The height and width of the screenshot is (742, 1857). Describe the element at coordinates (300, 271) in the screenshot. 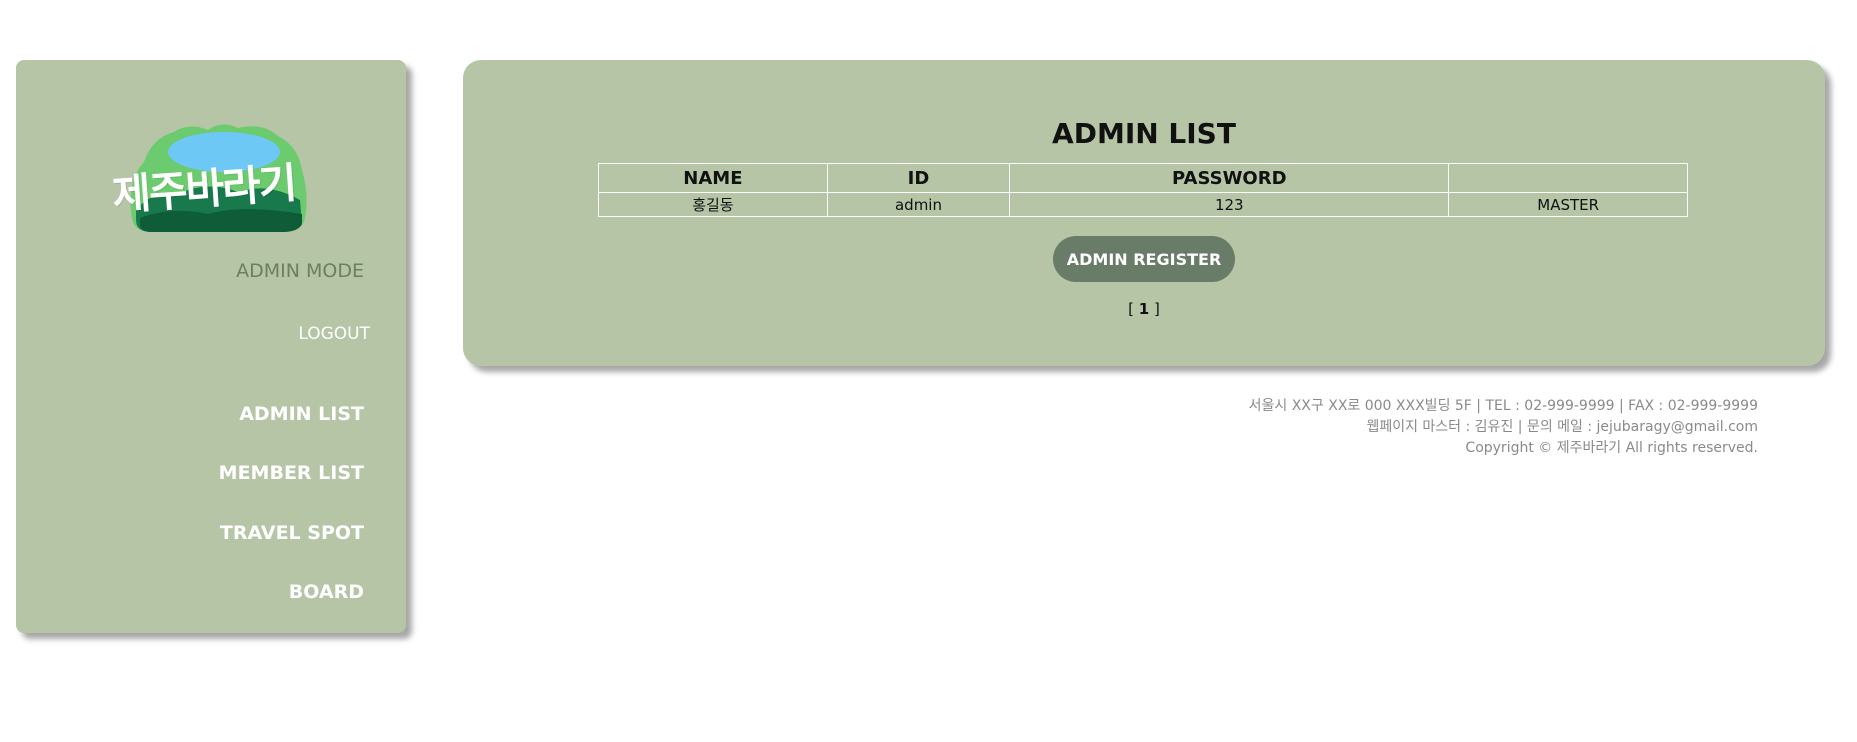

I see `admin-mode-label: ADMIN MODE` at that location.